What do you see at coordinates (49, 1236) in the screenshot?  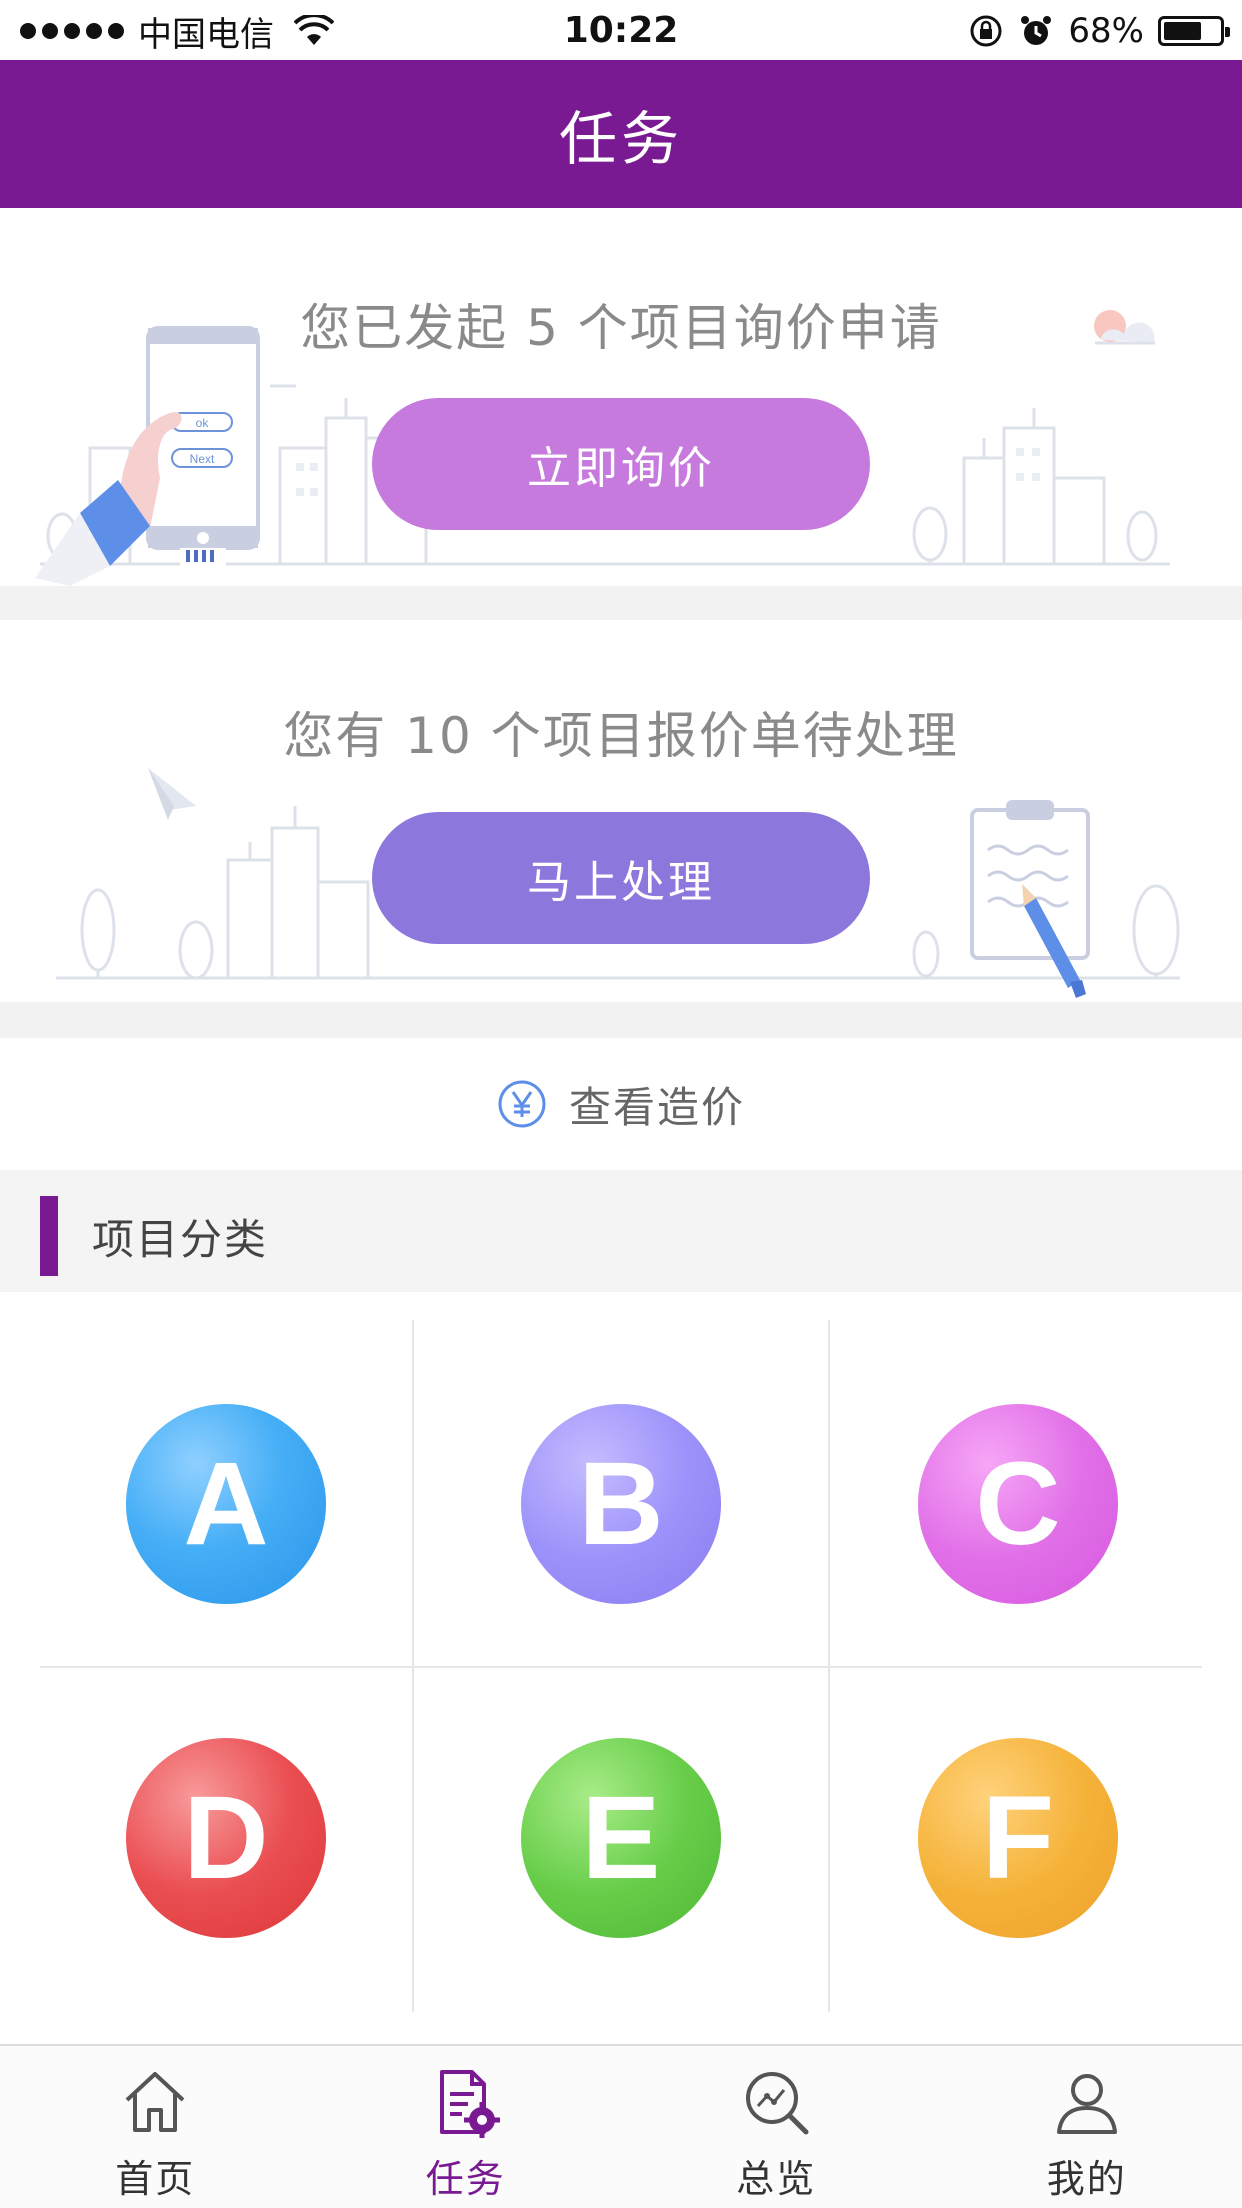 I see `section-accent-bar` at bounding box center [49, 1236].